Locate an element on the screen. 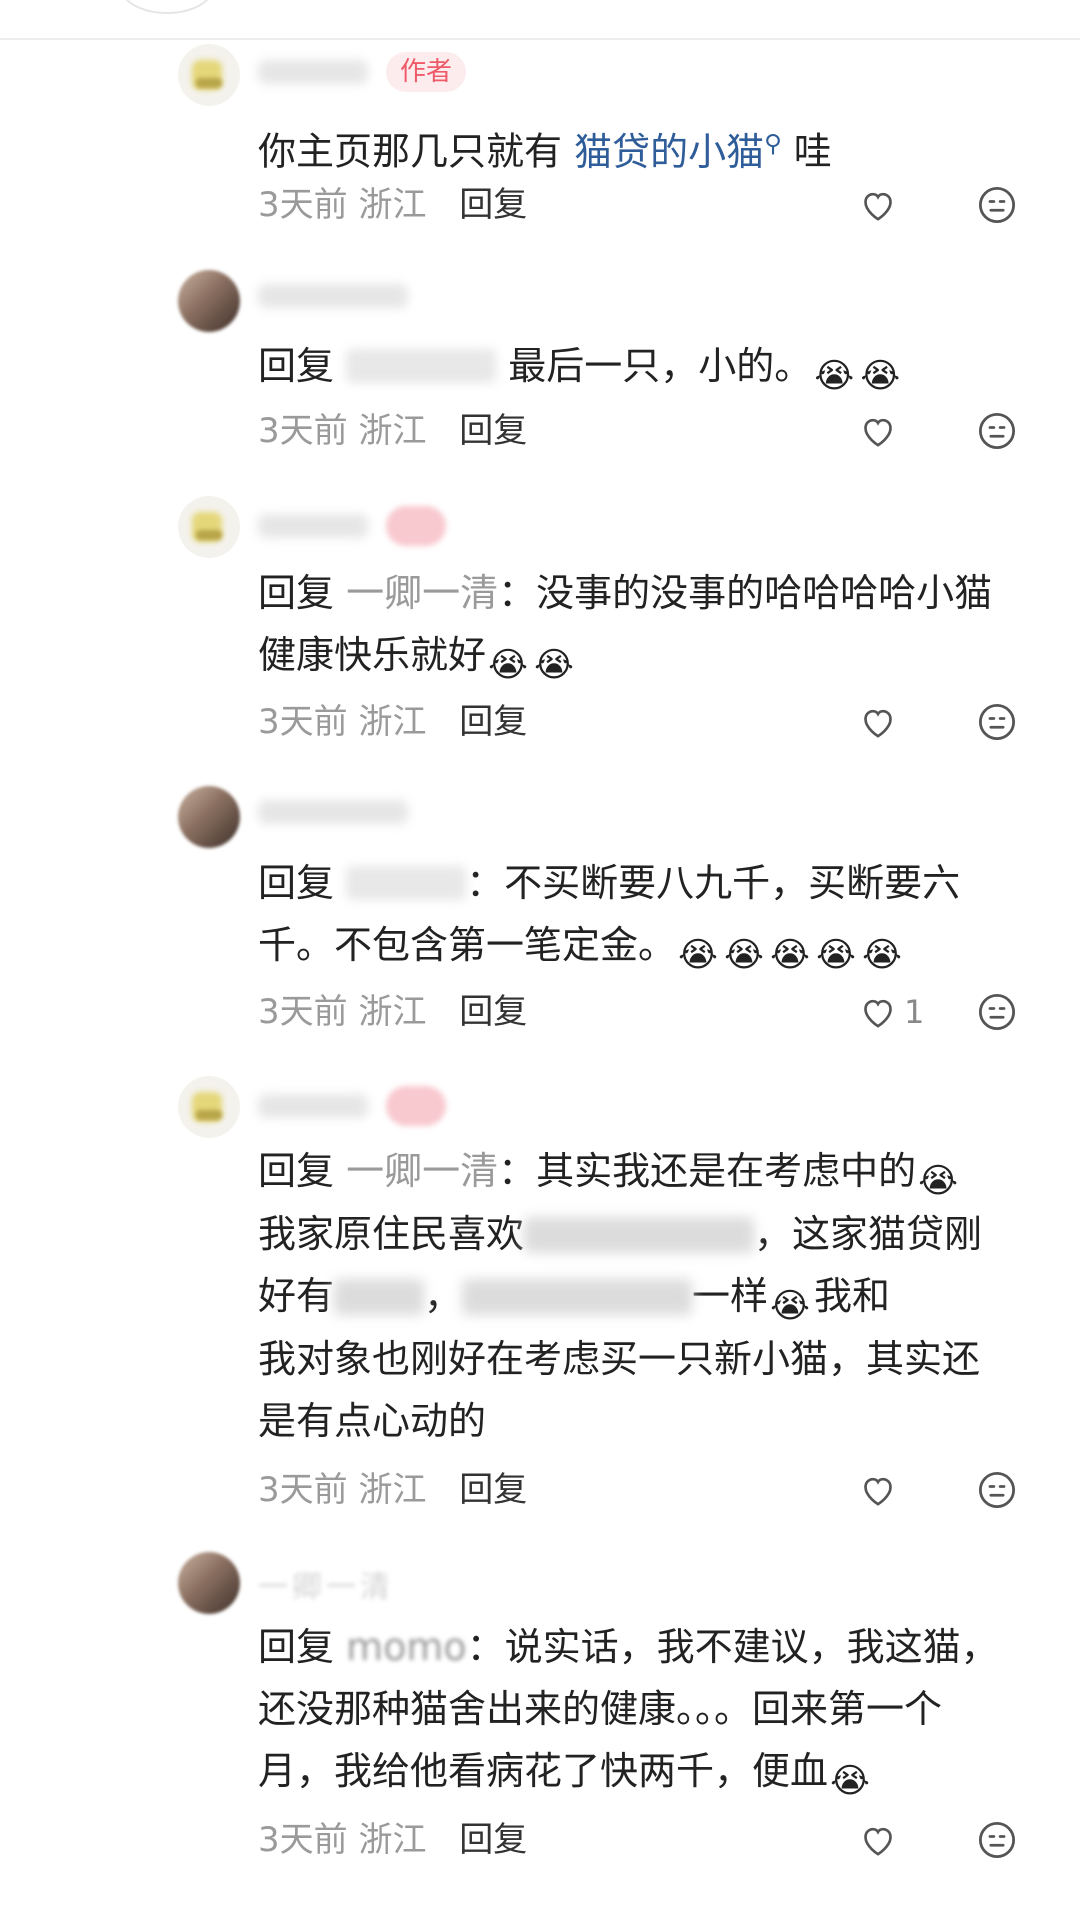 Image resolution: width=1080 pixels, height=1909 pixels. comment-text: 回复 一卿一清：没事的没事的哈哈哈哈小猫 健康快乐就好😭 😭 is located at coordinates (653, 624).